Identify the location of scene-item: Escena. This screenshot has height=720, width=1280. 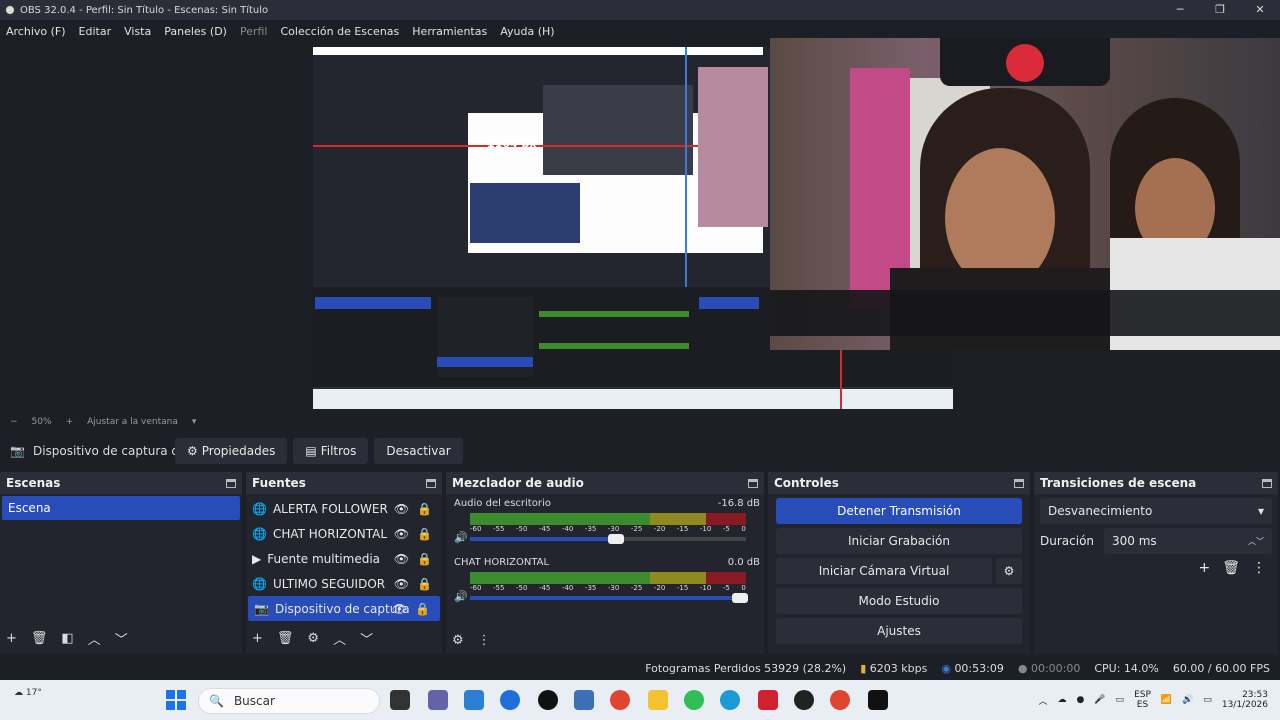
(121, 508).